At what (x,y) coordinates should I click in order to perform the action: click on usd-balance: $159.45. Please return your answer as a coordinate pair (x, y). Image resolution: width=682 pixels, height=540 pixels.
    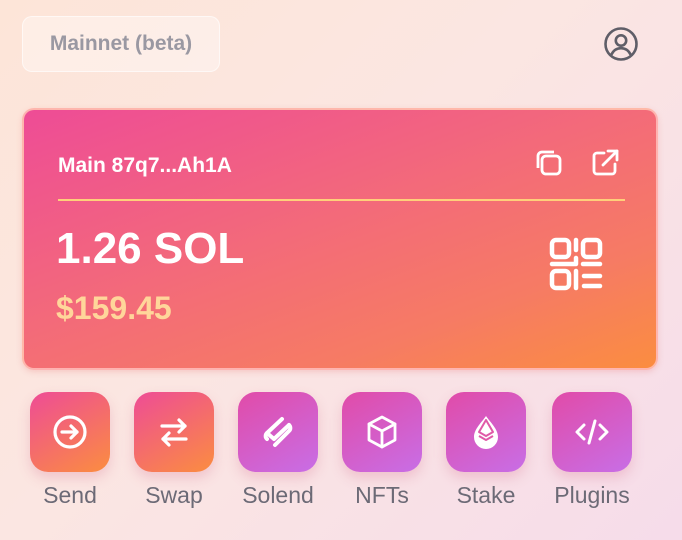
    Looking at the image, I should click on (114, 308).